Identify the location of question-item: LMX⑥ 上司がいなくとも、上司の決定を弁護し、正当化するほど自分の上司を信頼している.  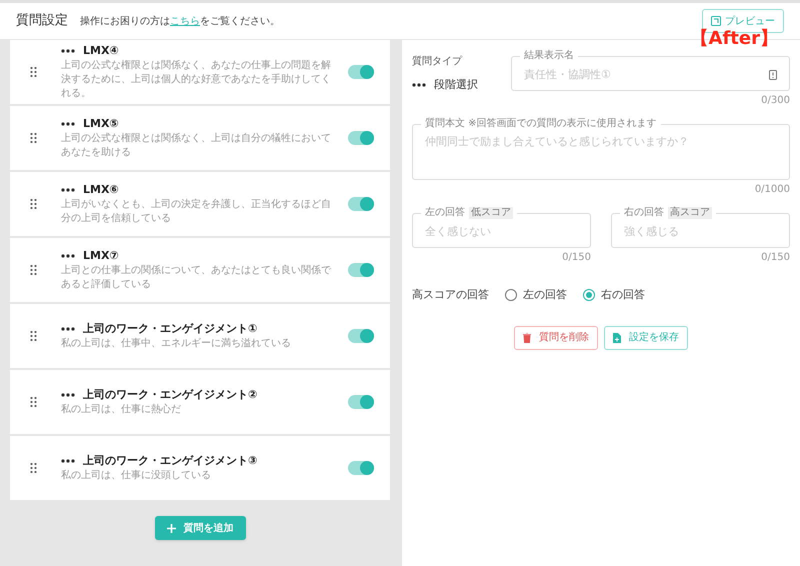
(200, 205).